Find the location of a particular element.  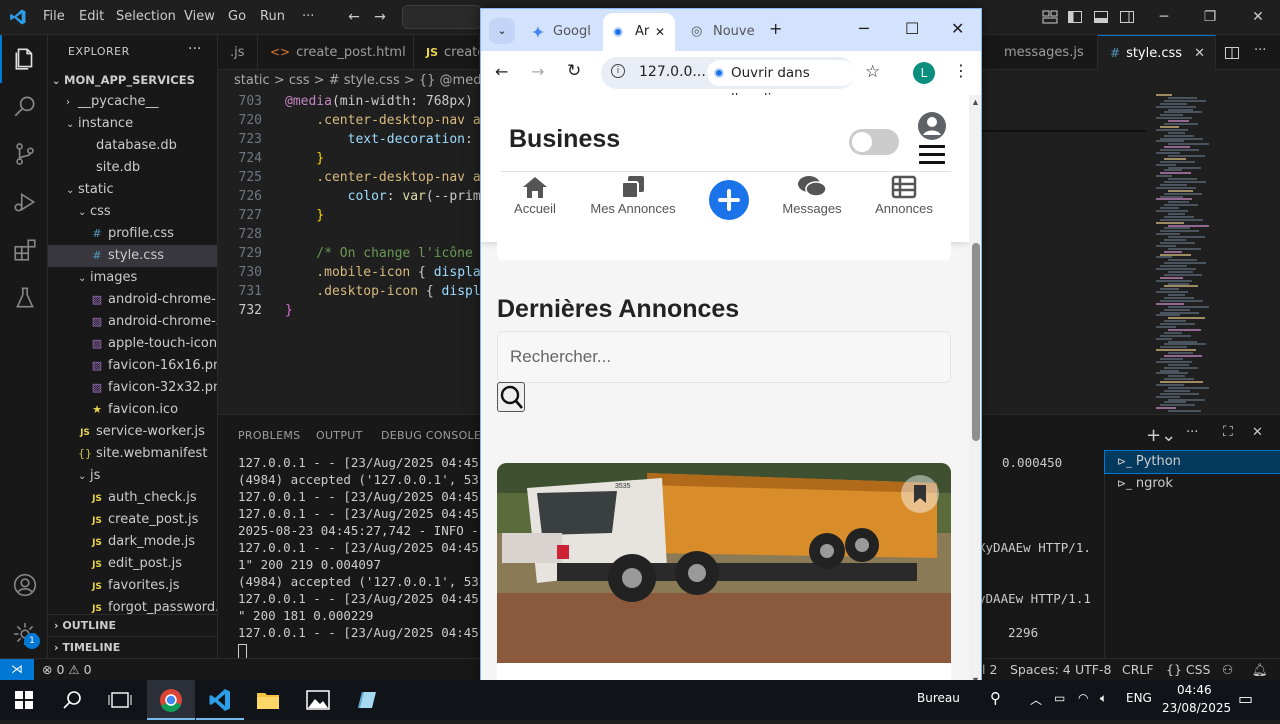

split-editor-icon is located at coordinates (1232, 53).